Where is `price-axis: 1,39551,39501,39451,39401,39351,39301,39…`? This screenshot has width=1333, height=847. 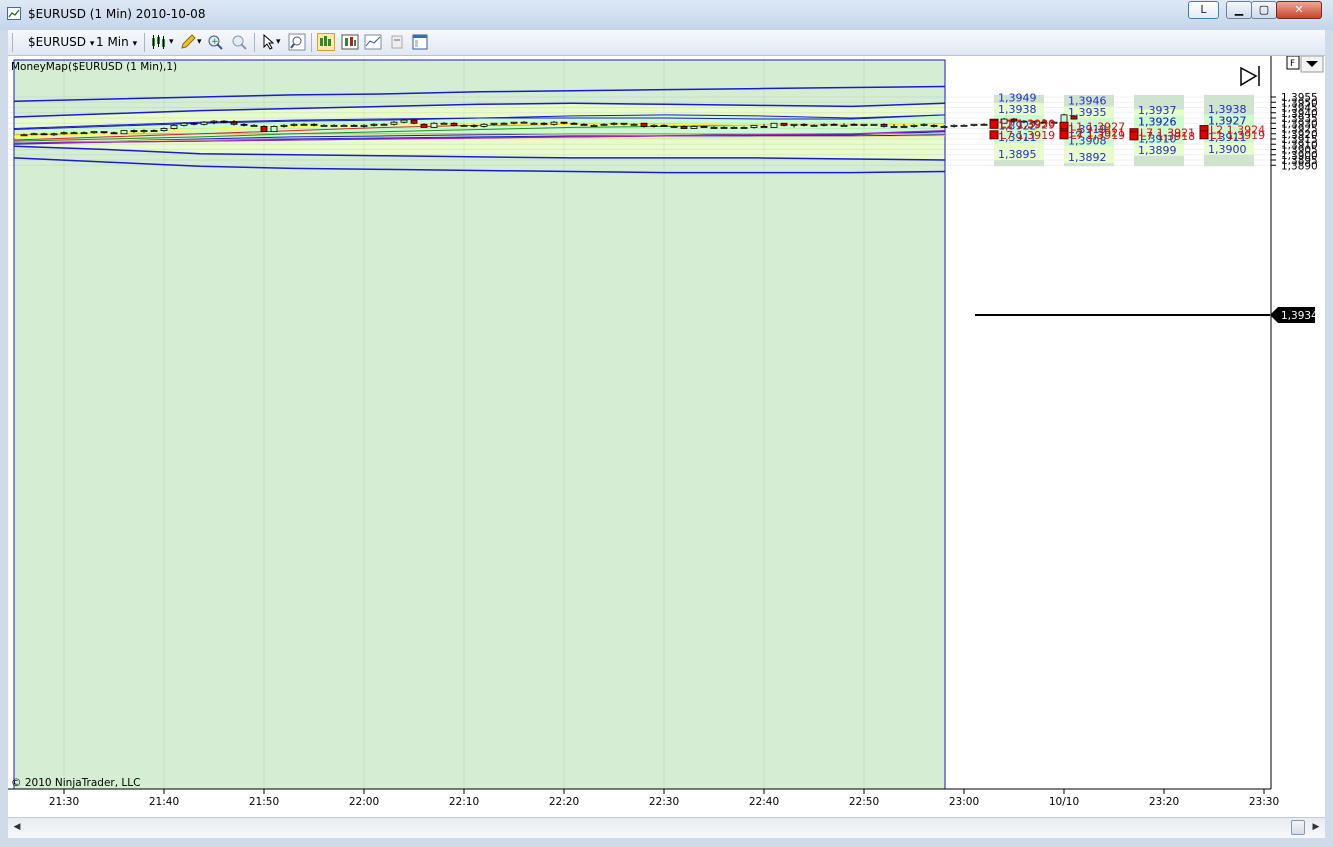
price-axis: 1,39551,39501,39451,39401,39351,39301,39… is located at coordinates (1294, 132).